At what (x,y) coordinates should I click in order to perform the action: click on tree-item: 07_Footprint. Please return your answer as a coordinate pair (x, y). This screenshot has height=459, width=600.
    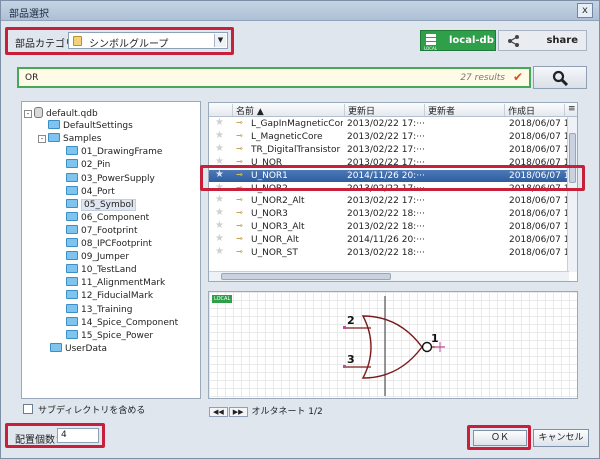
    Looking at the image, I should click on (102, 231).